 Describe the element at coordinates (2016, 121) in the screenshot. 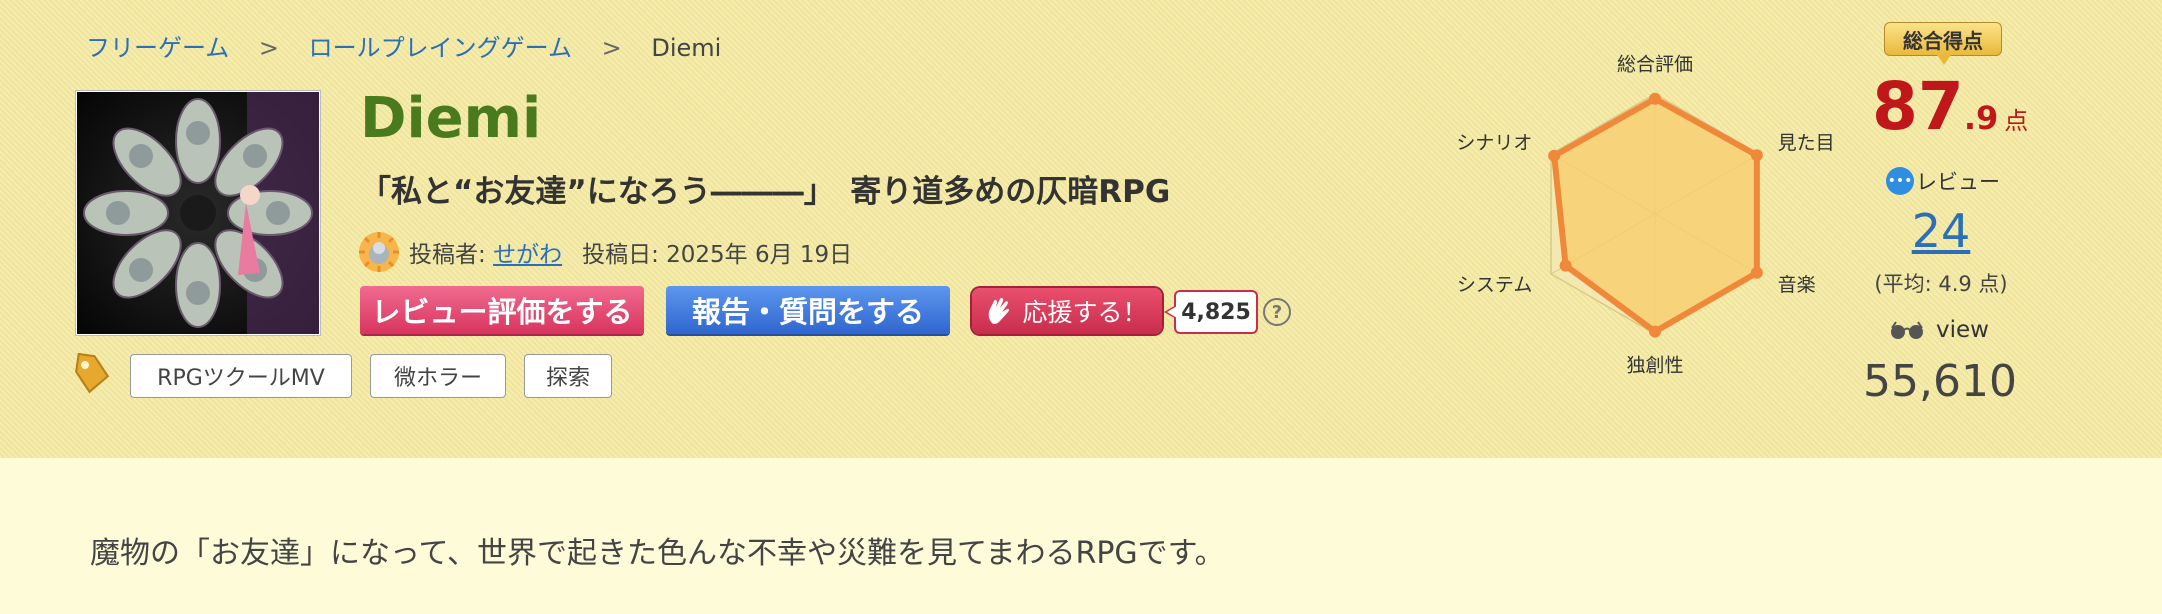

I see `score-unit: 点` at that location.